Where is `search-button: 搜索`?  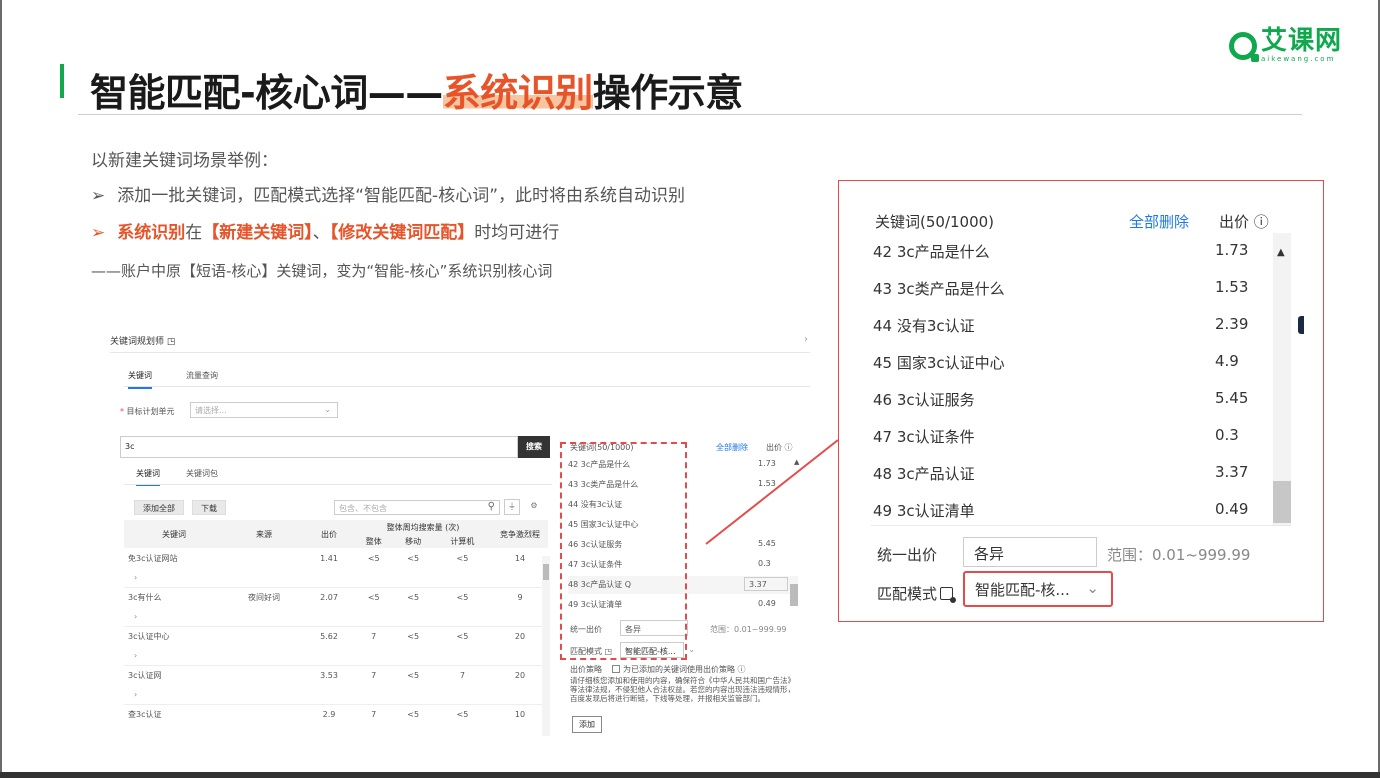 search-button: 搜索 is located at coordinates (534, 447).